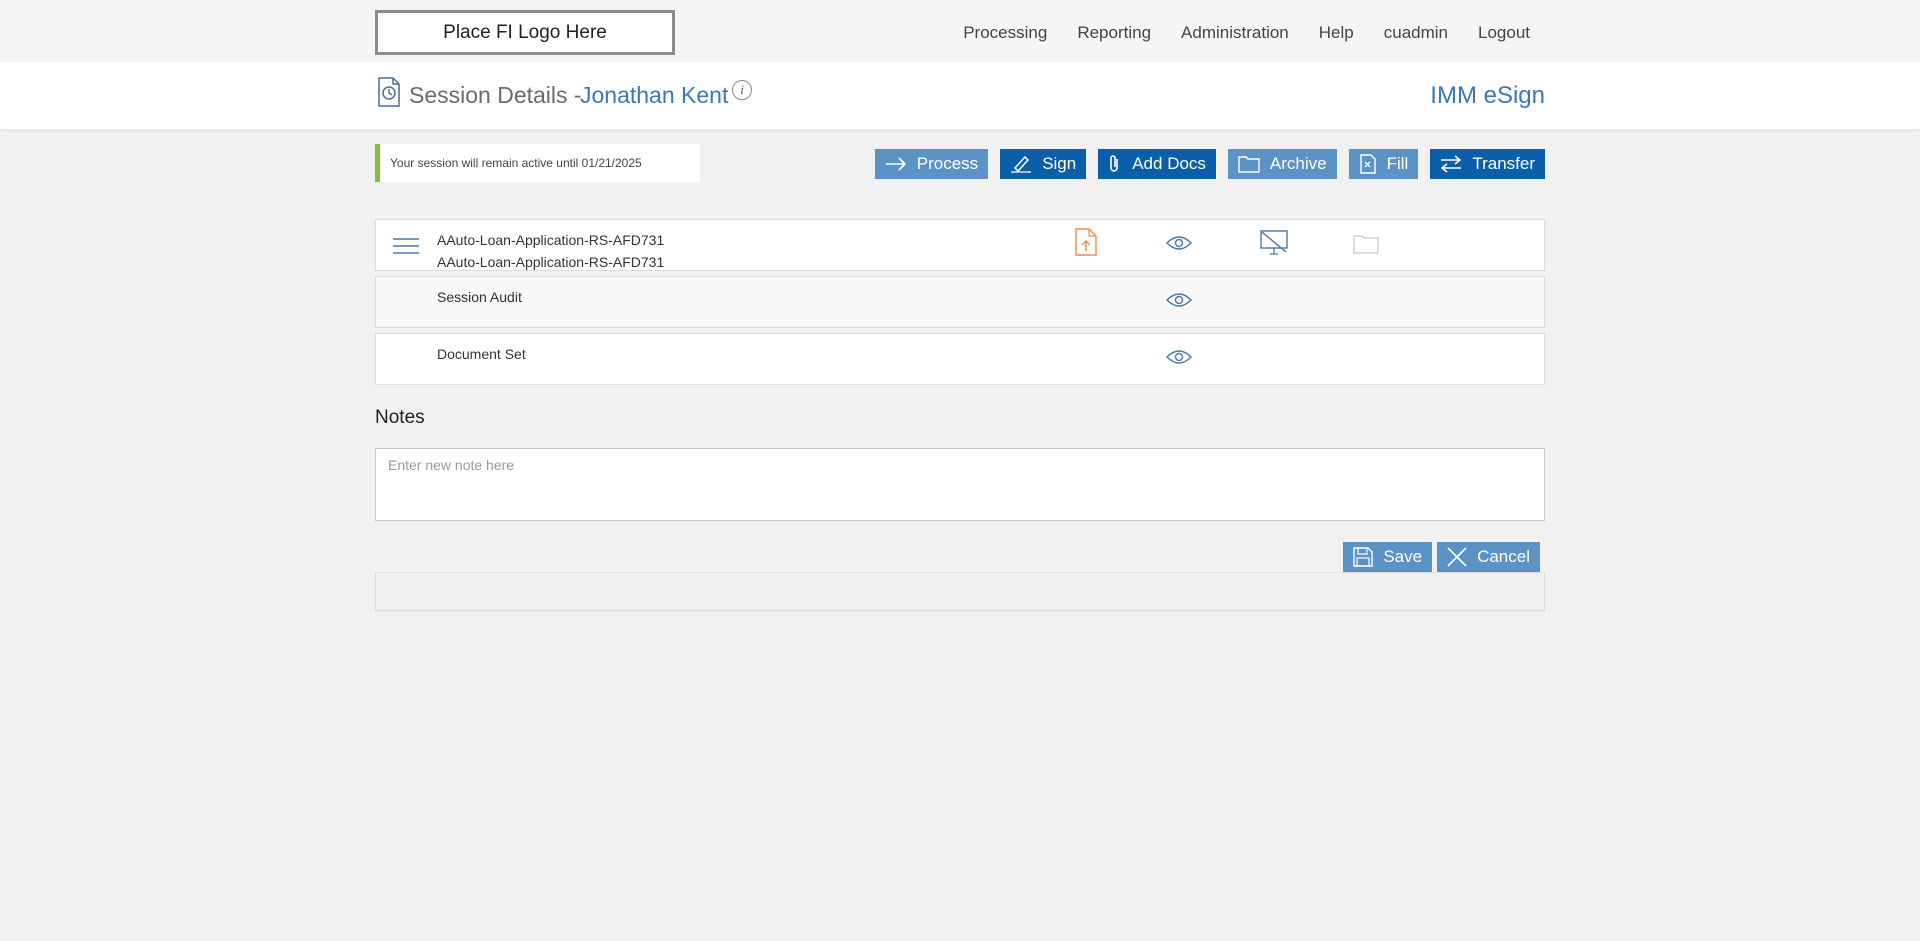 This screenshot has width=1920, height=941. Describe the element at coordinates (1363, 557) in the screenshot. I see `floppy-disk-icon` at that location.